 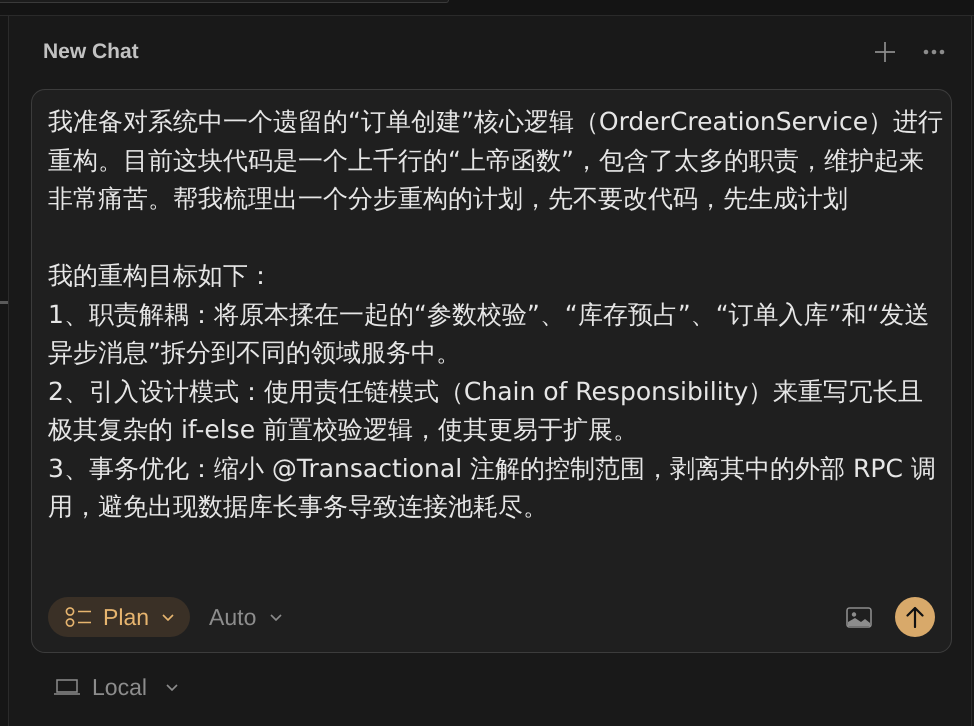 I want to click on message-text: 我的重构目标如下：, so click(x=161, y=276).